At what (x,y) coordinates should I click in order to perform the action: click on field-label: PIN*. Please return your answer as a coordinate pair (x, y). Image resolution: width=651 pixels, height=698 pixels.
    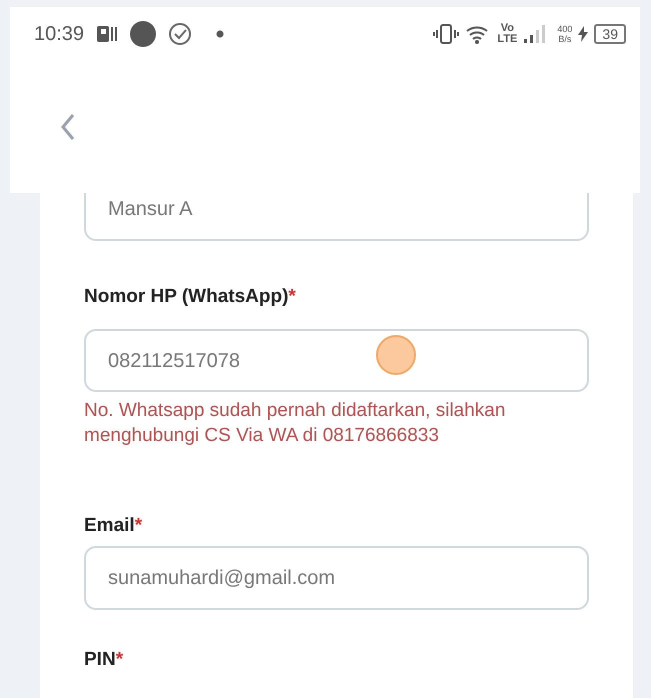
    Looking at the image, I should click on (104, 660).